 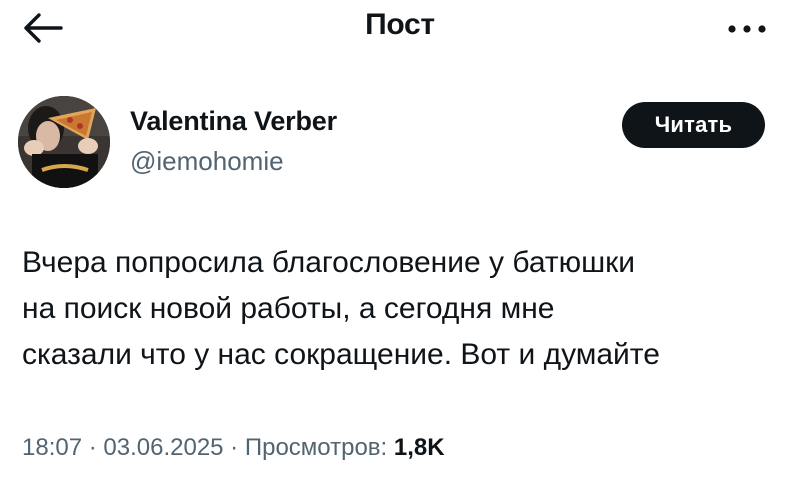 I want to click on avatar, so click(x=64, y=142).